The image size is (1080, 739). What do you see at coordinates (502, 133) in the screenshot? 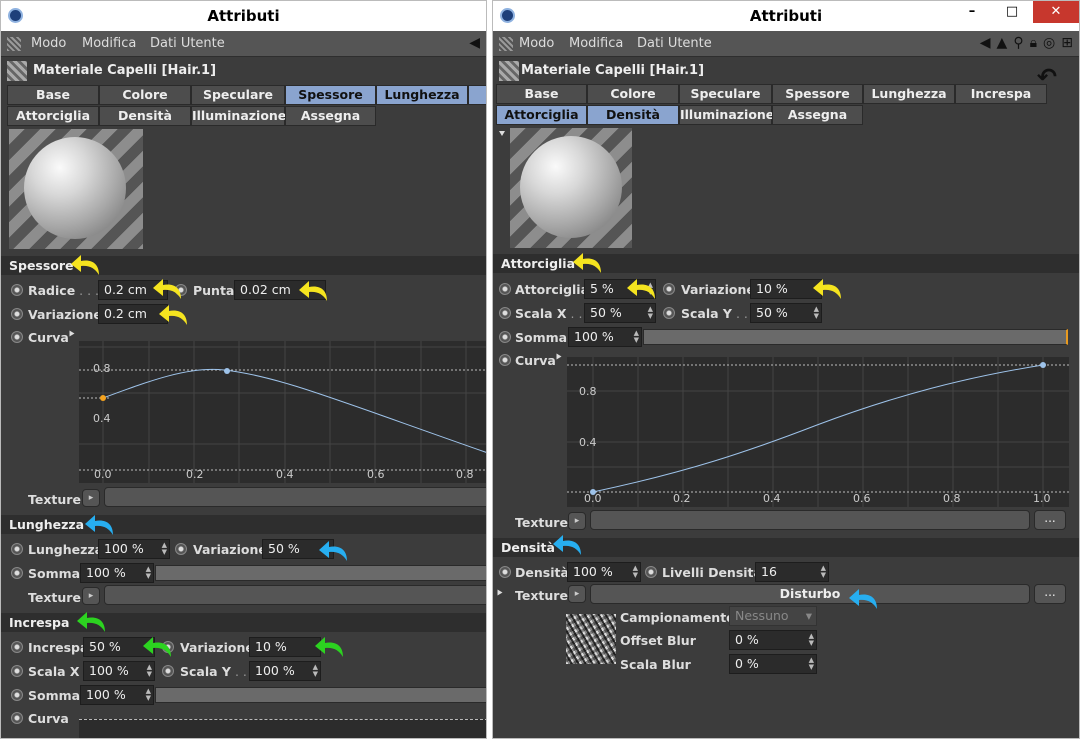
I see `collapse-triangle-icon` at bounding box center [502, 133].